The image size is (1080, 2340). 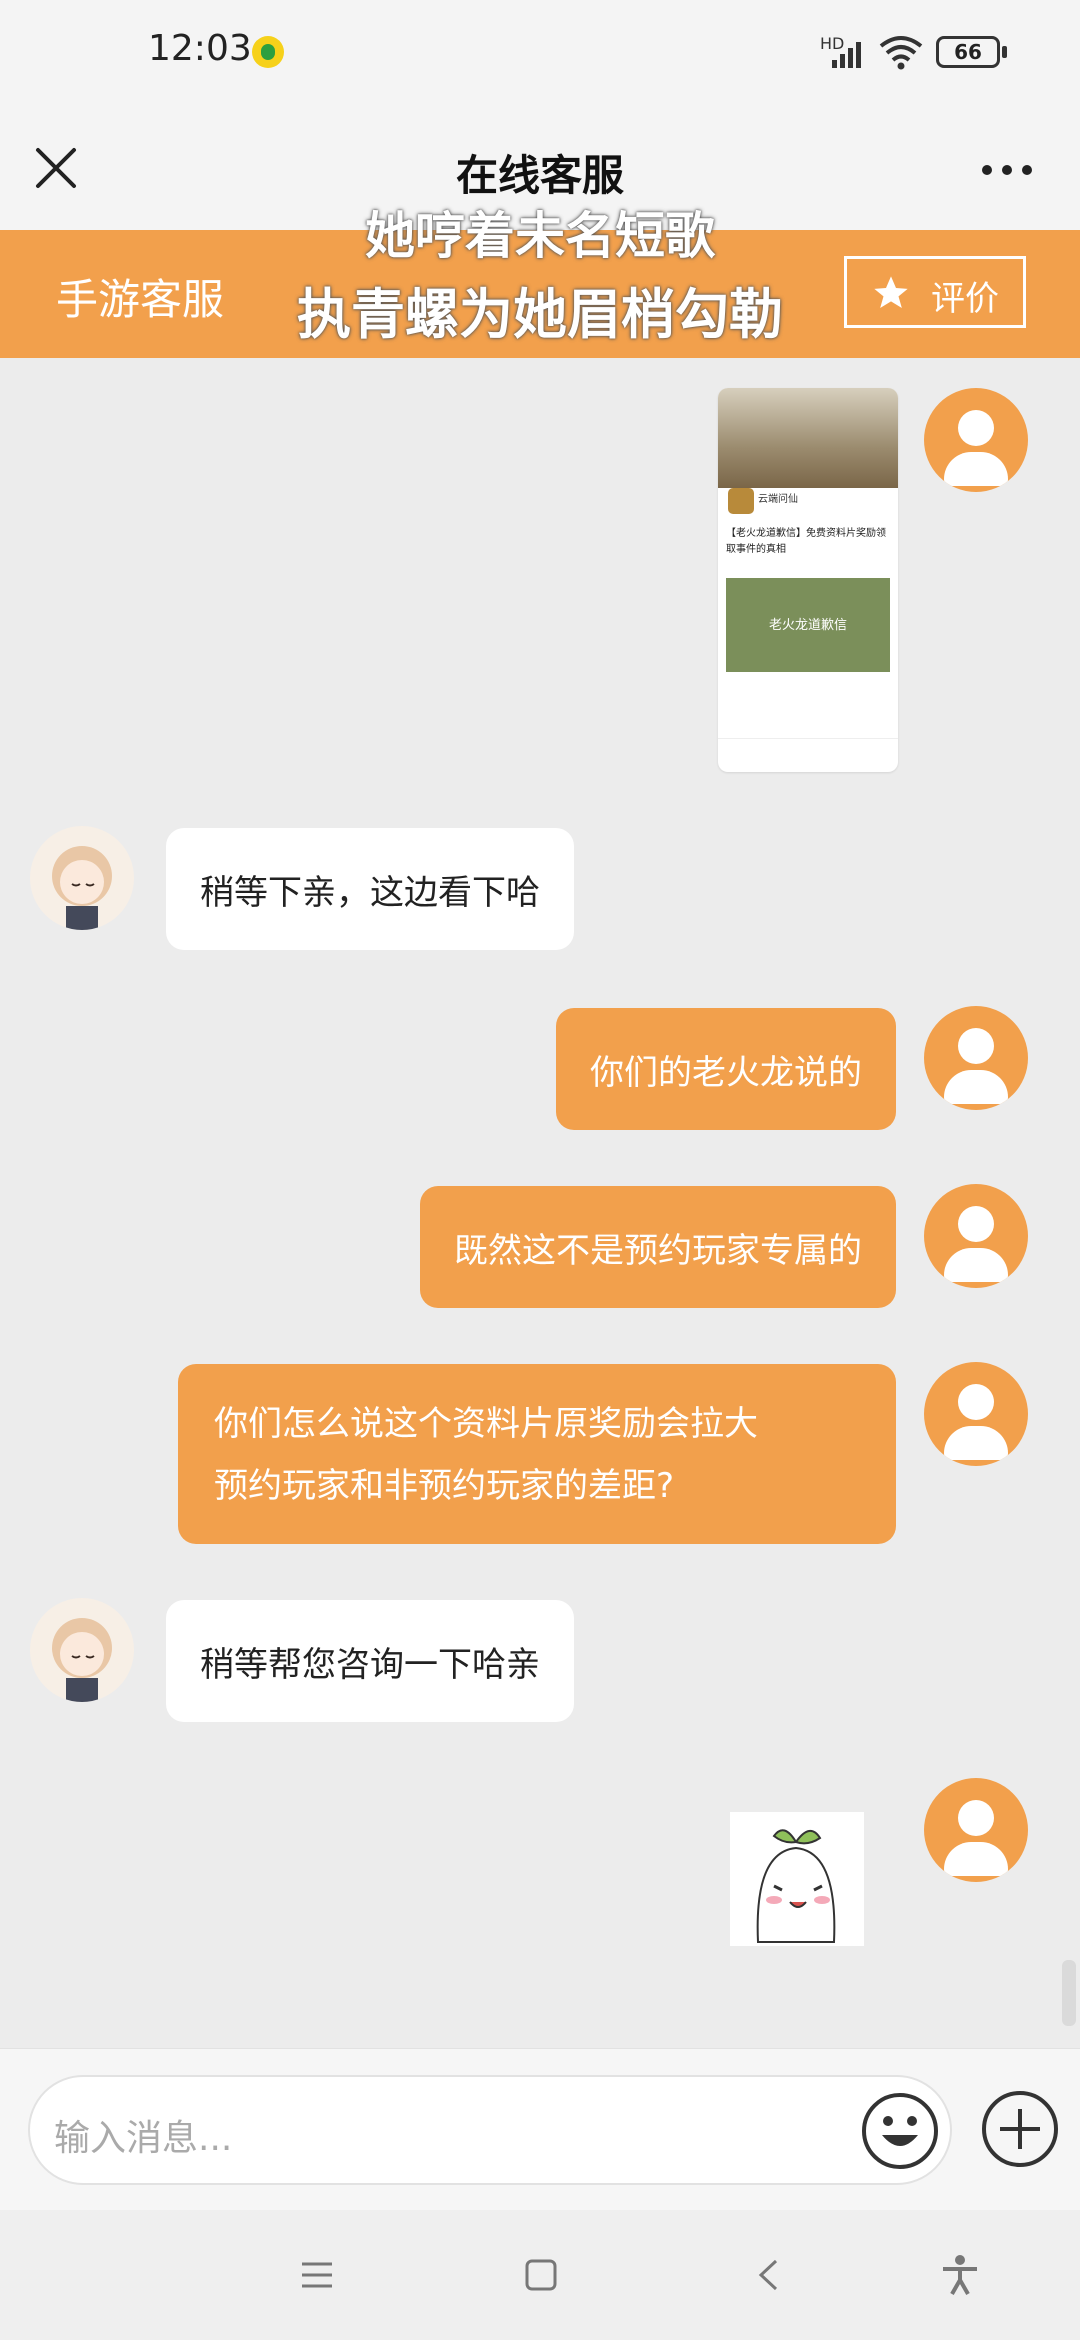 I want to click on emoji-icon, so click(x=900, y=2133).